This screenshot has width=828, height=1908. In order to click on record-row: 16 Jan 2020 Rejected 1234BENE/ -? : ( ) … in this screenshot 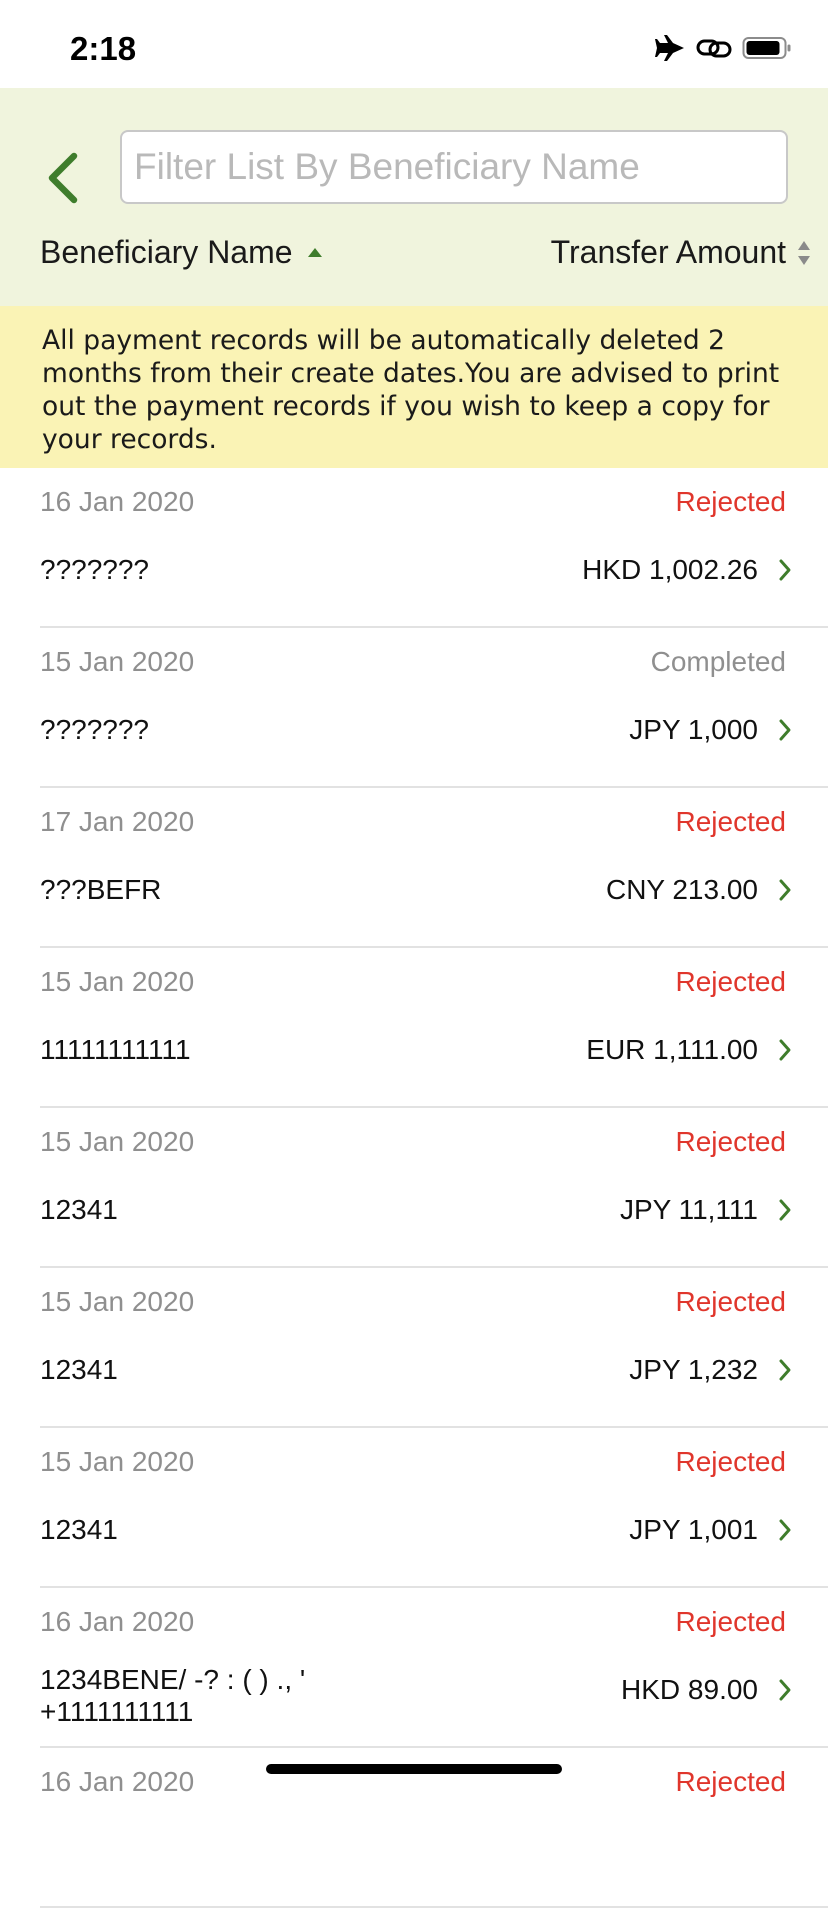, I will do `click(414, 1668)`.